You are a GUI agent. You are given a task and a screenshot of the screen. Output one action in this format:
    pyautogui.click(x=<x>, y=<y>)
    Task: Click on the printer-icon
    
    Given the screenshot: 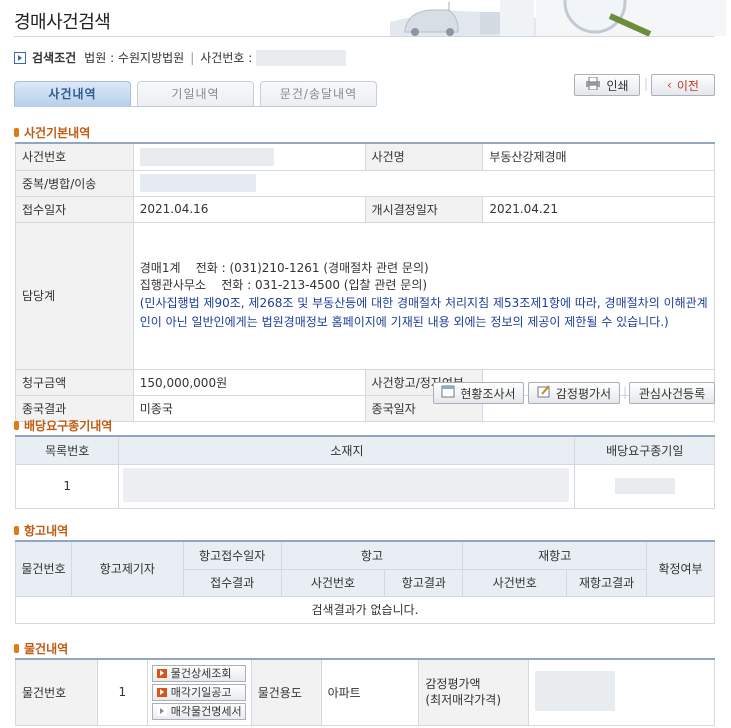 What is the action you would take?
    pyautogui.click(x=593, y=84)
    